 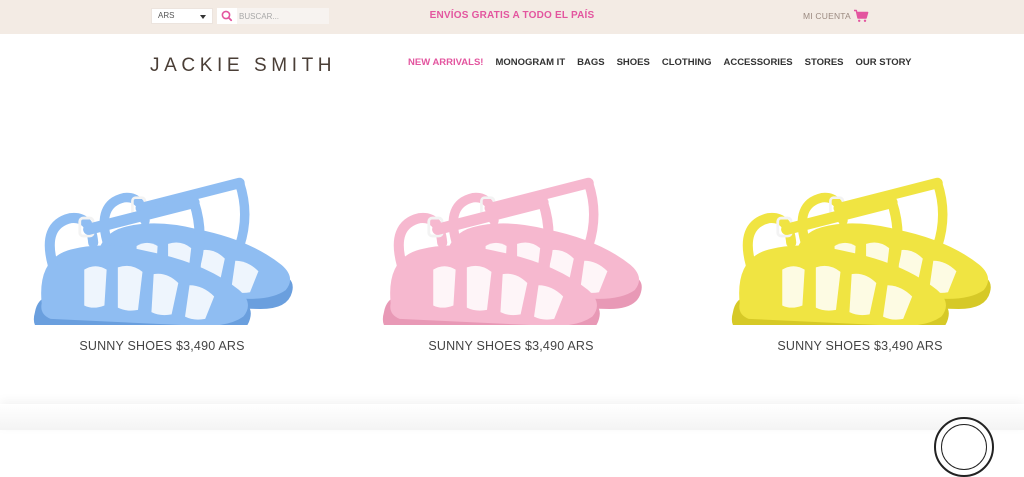 I want to click on logo: JACKIE SMITH, so click(x=243, y=66).